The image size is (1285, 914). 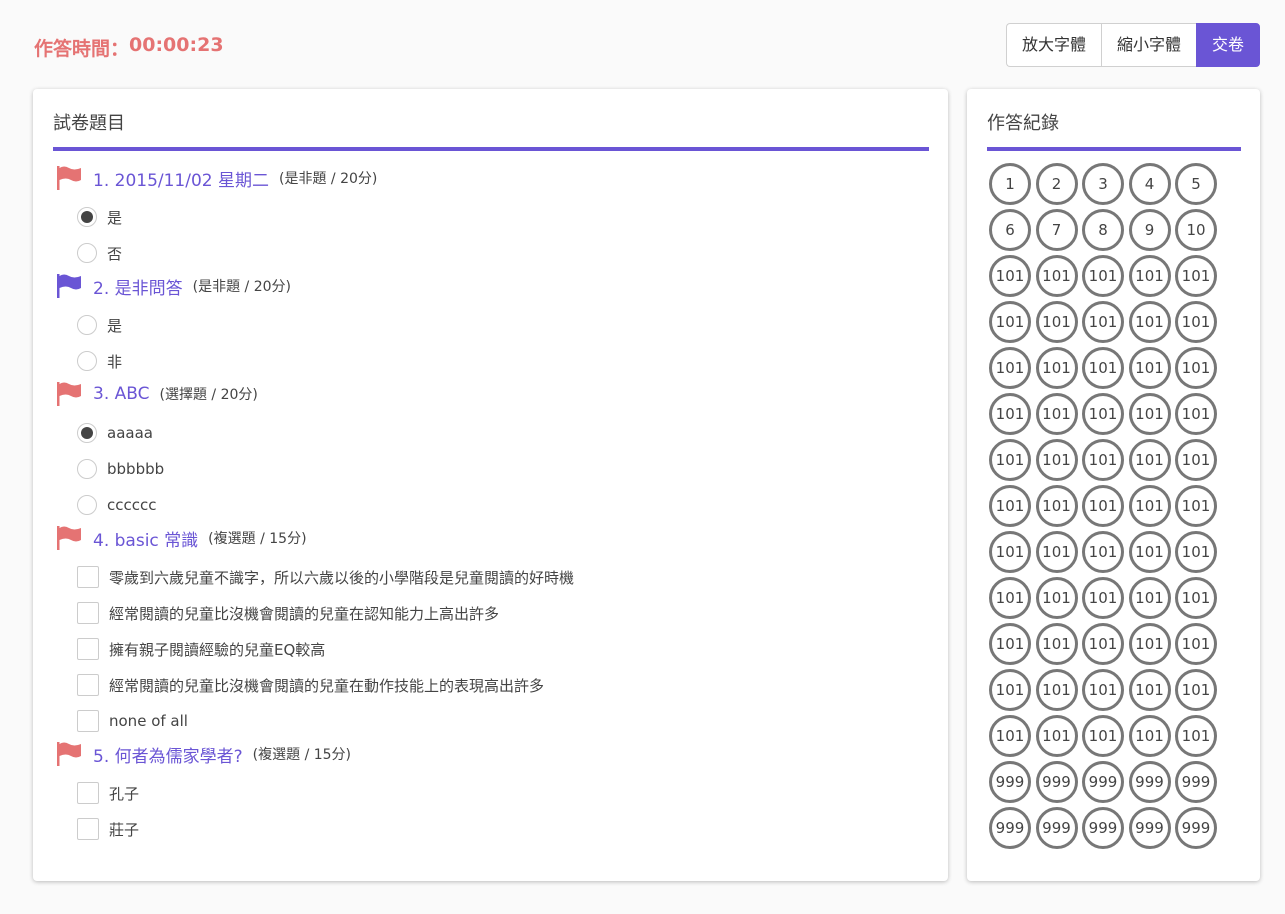 What do you see at coordinates (501, 361) in the screenshot?
I see `answer-option: 非` at bounding box center [501, 361].